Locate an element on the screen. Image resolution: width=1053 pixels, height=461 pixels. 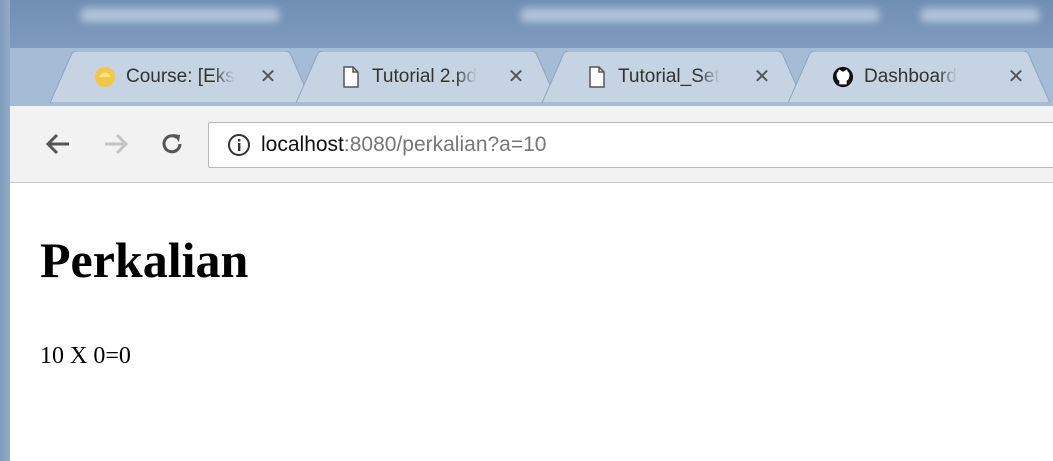
back-button is located at coordinates (58, 144).